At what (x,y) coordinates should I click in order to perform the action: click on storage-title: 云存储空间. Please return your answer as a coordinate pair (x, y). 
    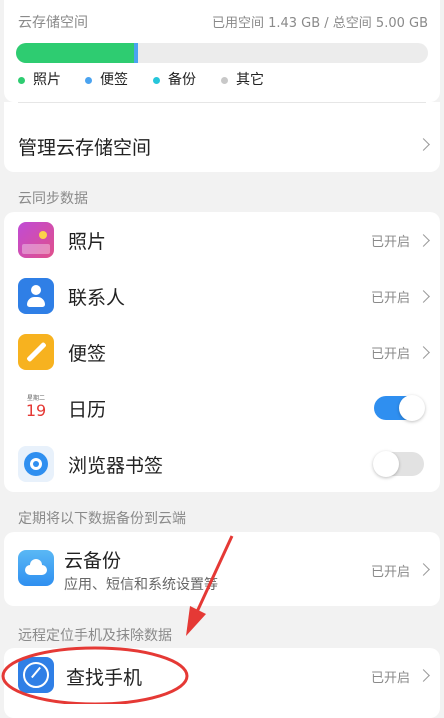
    Looking at the image, I should click on (53, 23).